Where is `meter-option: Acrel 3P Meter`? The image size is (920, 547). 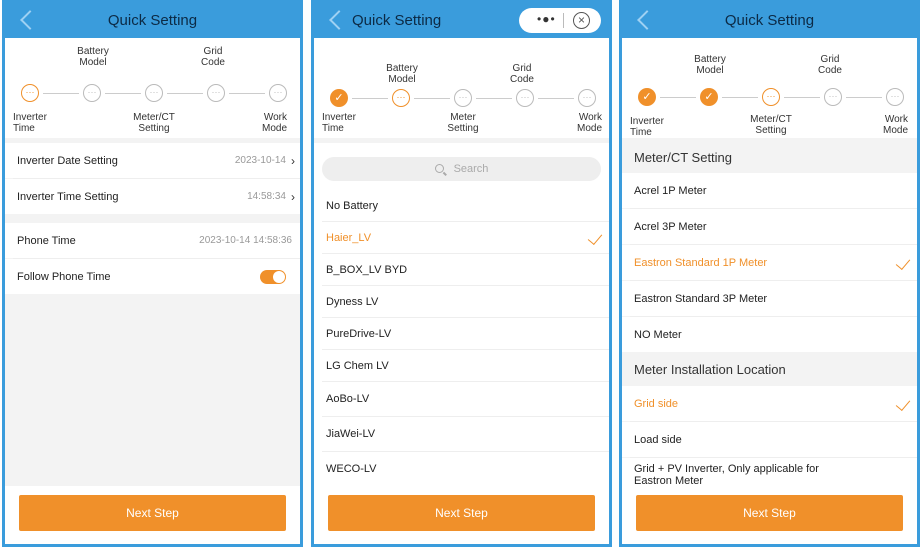 meter-option: Acrel 3P Meter is located at coordinates (769, 226).